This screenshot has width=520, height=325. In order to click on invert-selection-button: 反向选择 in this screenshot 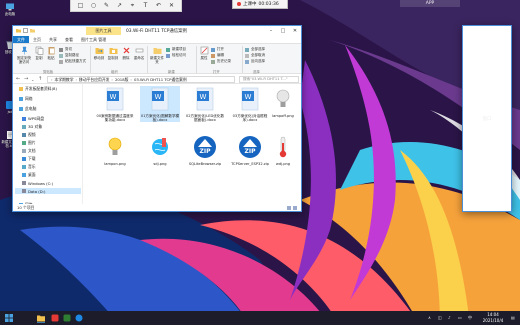, I will do `click(255, 61)`.